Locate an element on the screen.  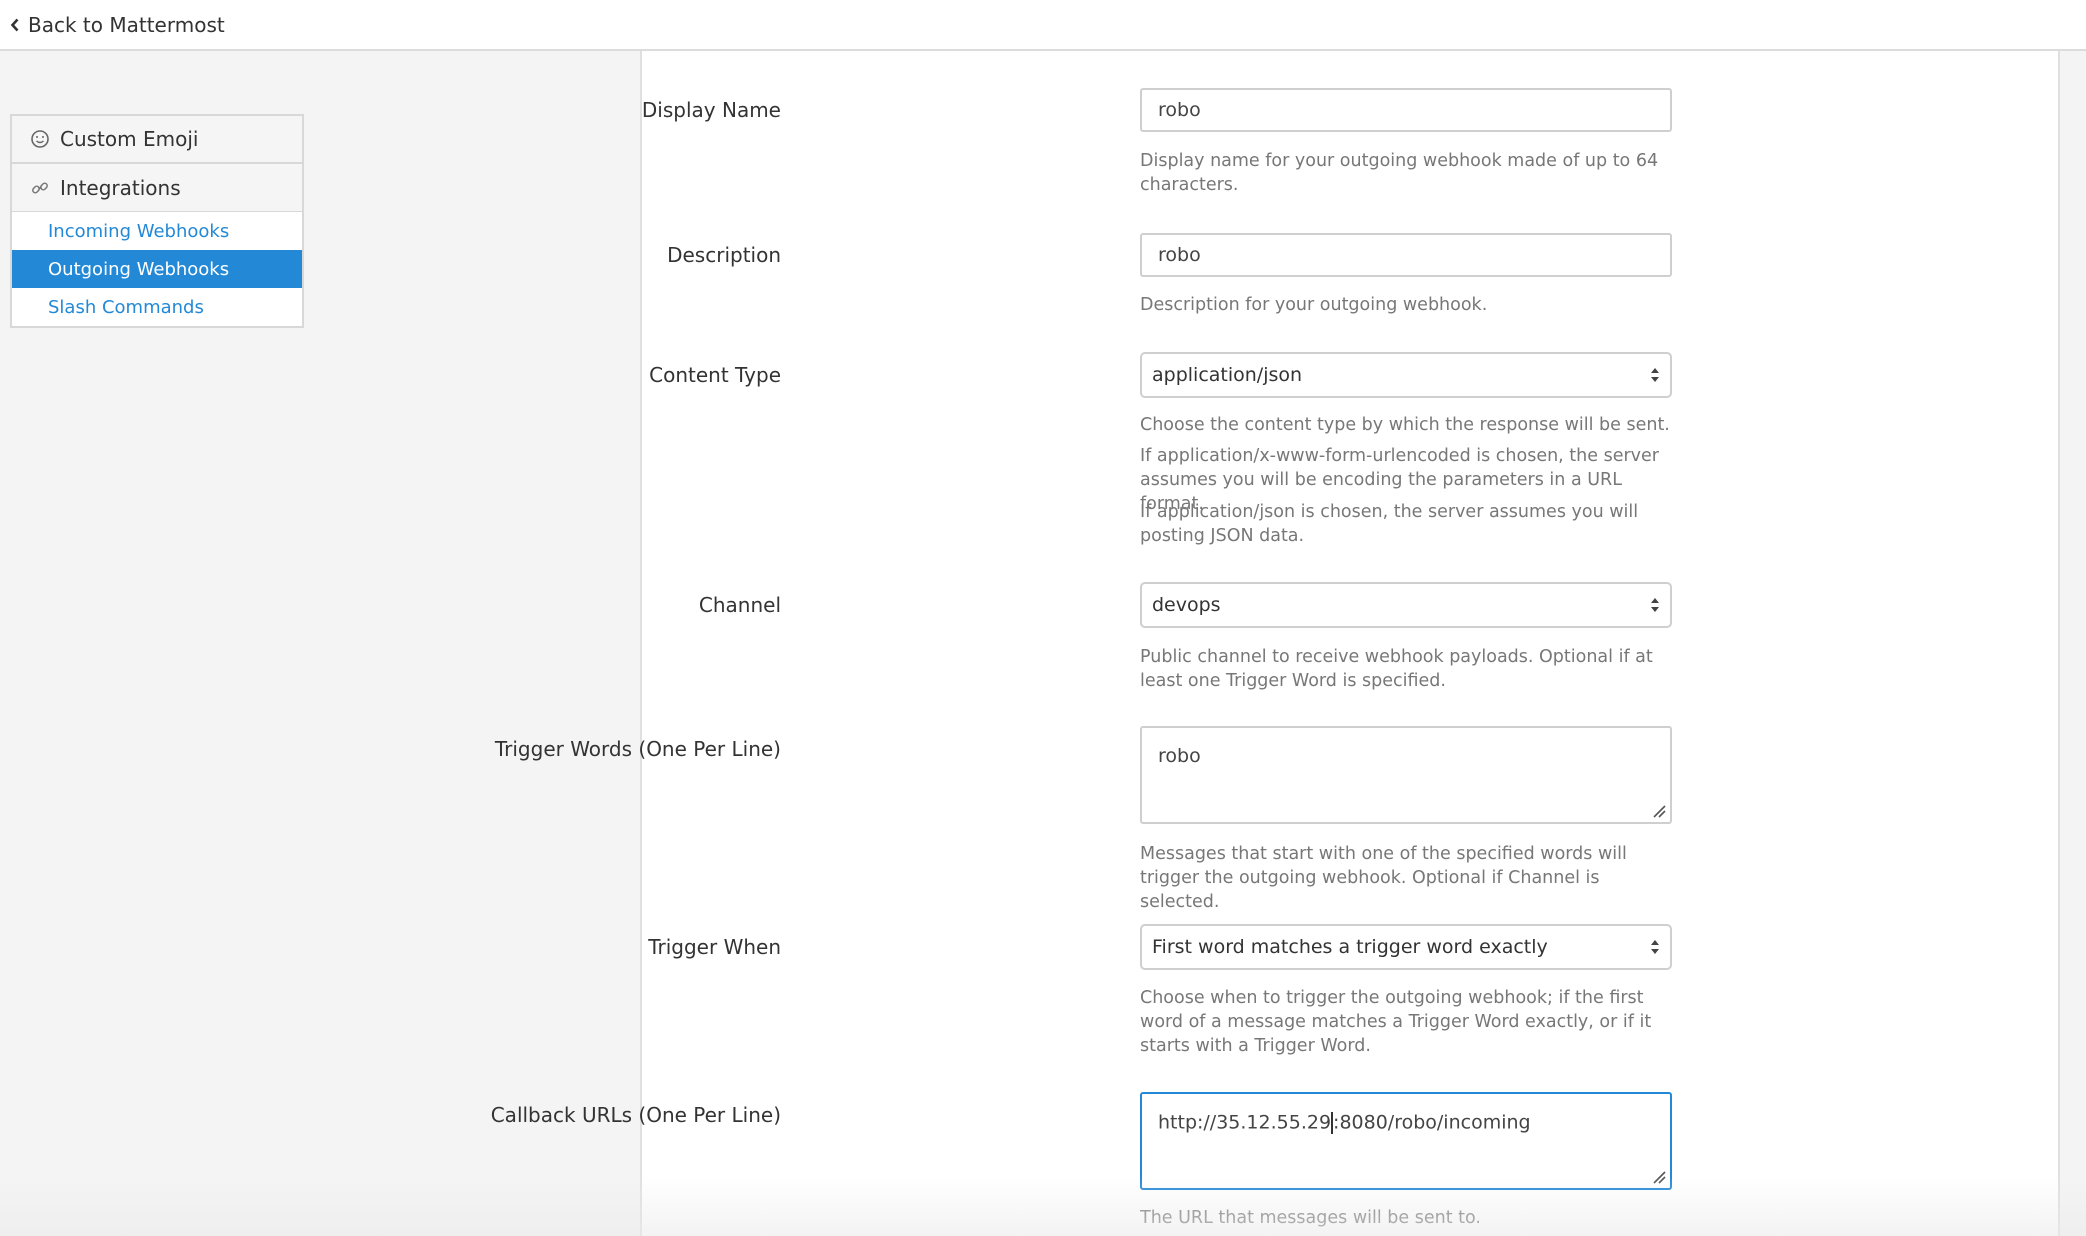
back-link-label: Back to Mattermost is located at coordinates (126, 25).